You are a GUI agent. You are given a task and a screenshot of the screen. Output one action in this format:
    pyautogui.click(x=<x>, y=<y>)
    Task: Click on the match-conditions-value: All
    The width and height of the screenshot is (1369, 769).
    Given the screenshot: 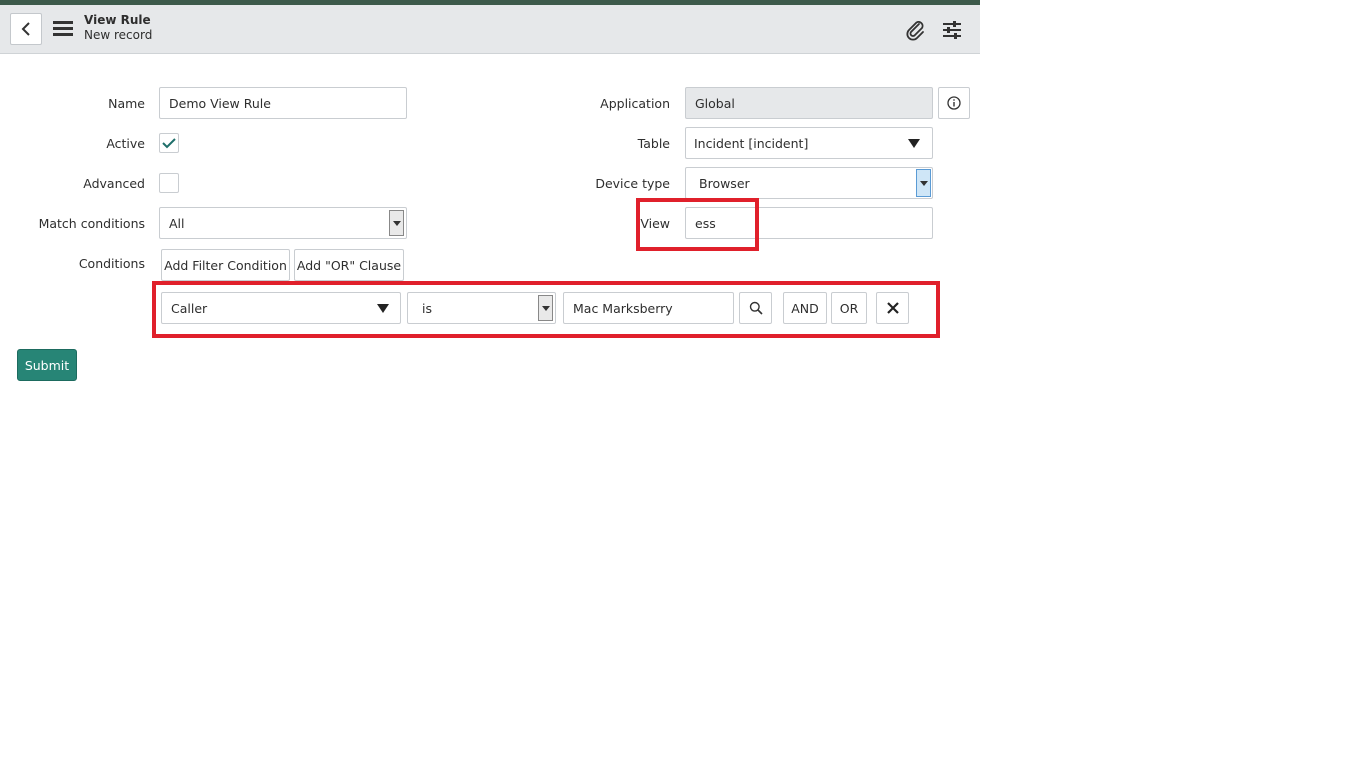 What is the action you would take?
    pyautogui.click(x=177, y=223)
    